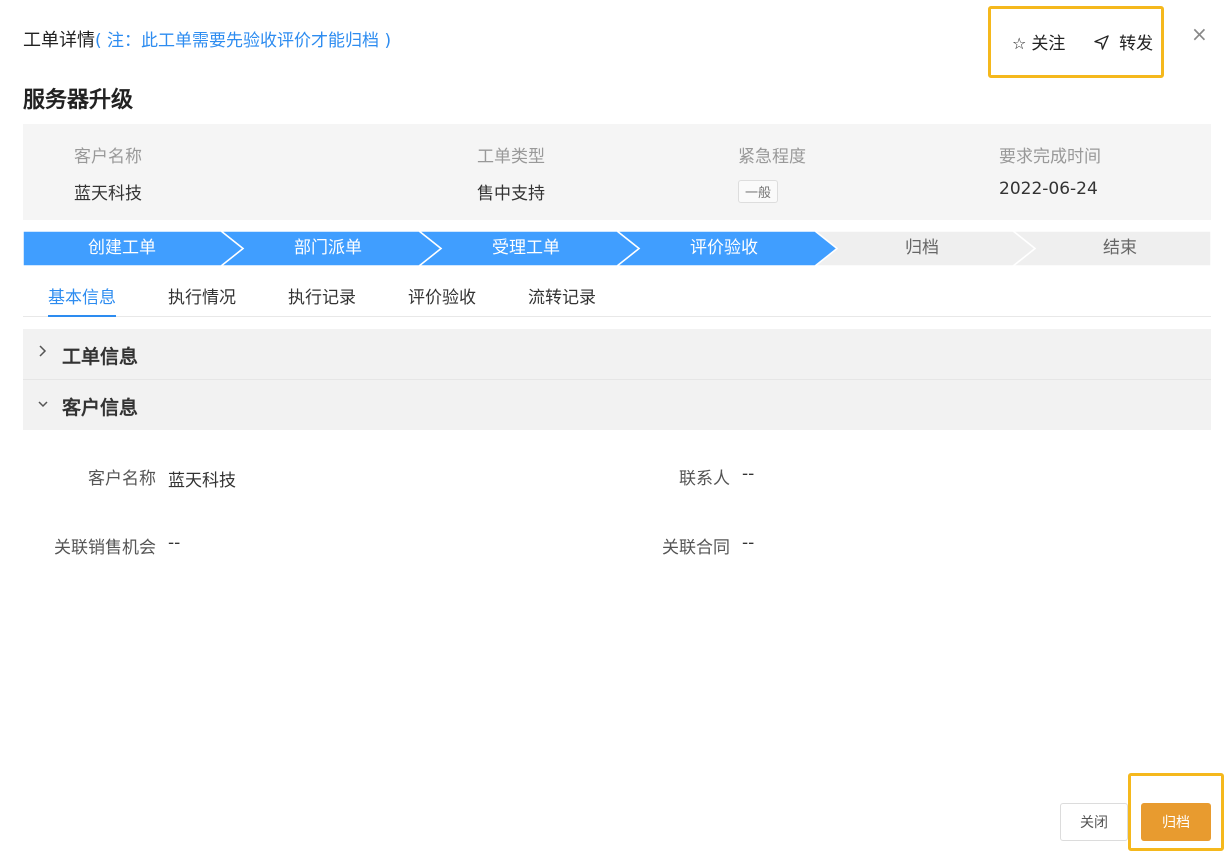  I want to click on field-label-contact: 联系人, so click(704, 479).